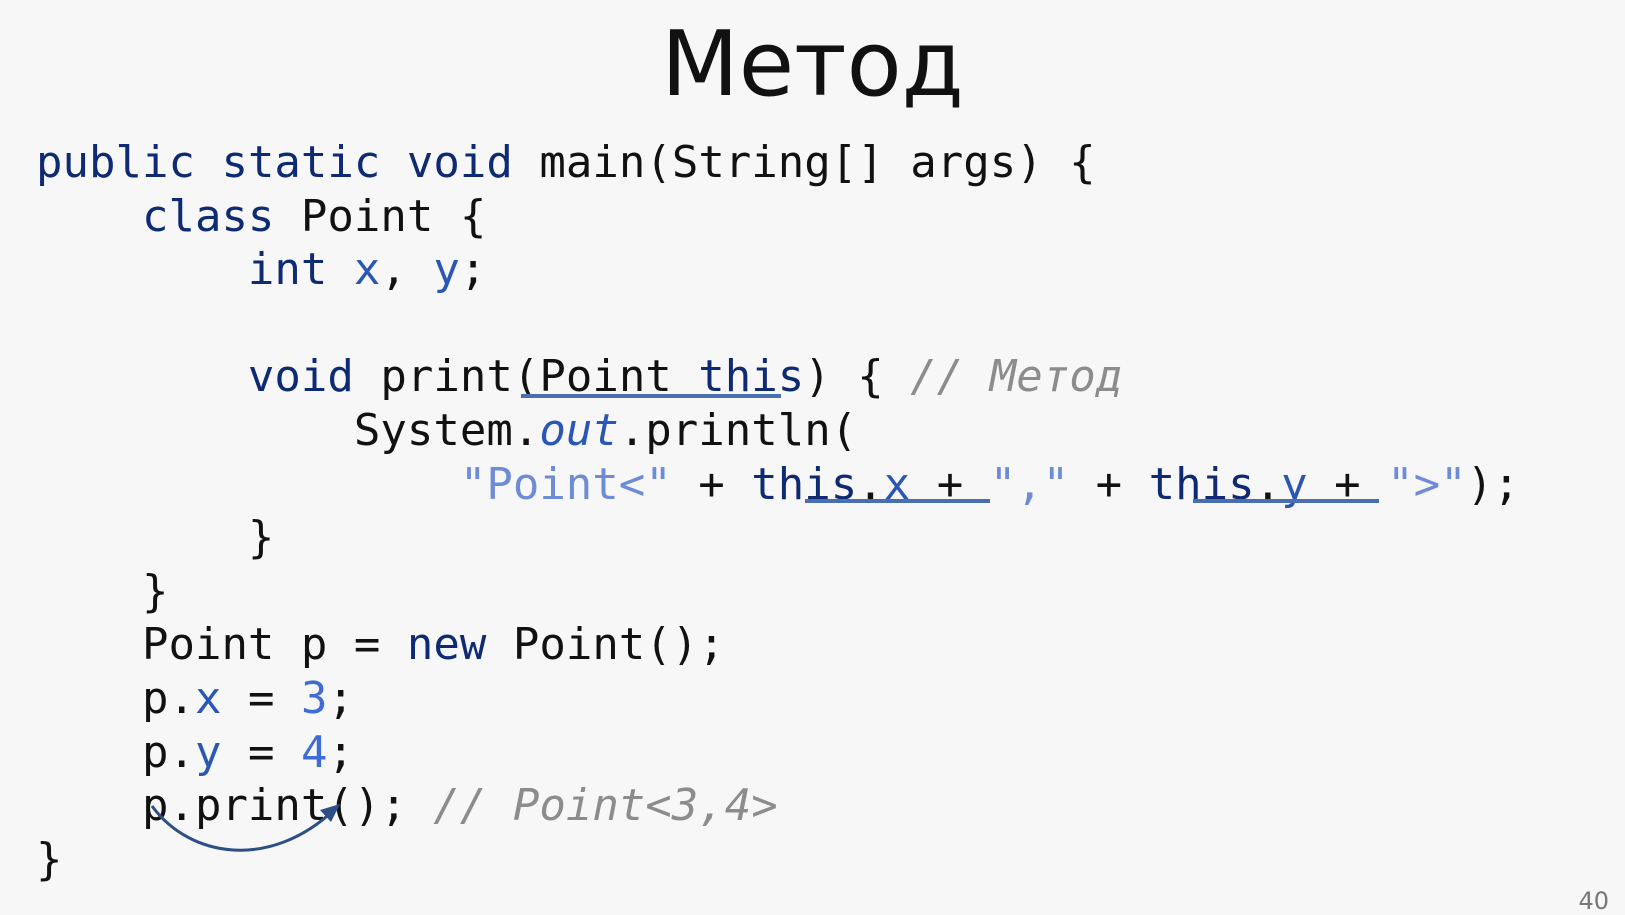 The width and height of the screenshot is (1625, 915). What do you see at coordinates (245, 828) in the screenshot?
I see `call-arrow-icon` at bounding box center [245, 828].